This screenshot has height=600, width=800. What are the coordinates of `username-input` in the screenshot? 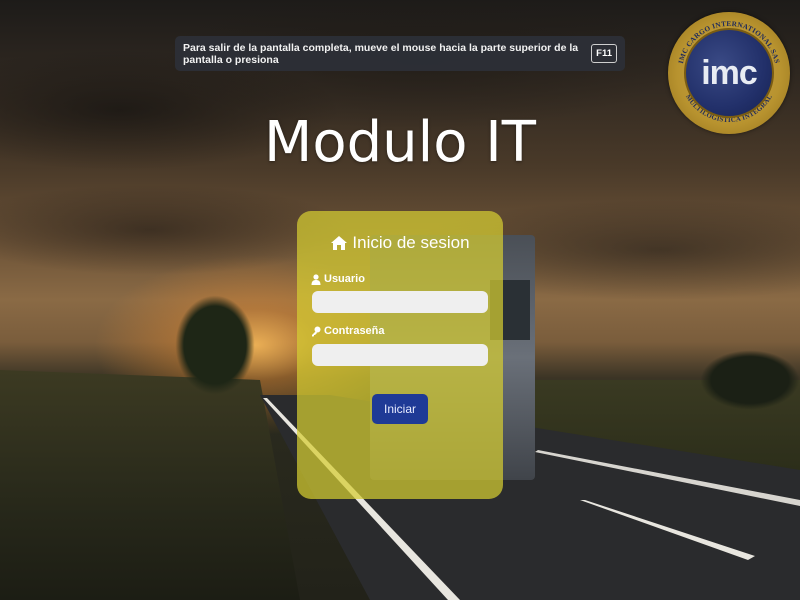 It's located at (400, 302).